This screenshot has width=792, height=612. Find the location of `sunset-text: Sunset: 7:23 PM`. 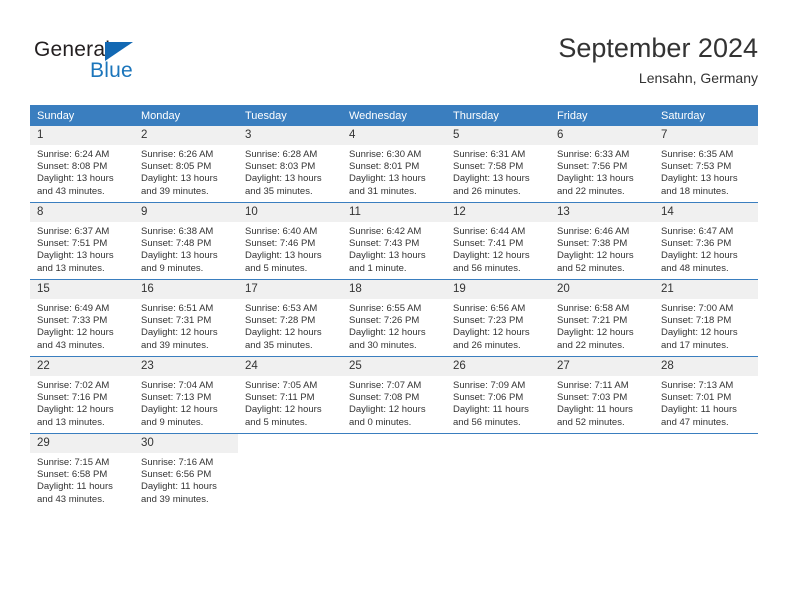

sunset-text: Sunset: 7:23 PM is located at coordinates (488, 321).